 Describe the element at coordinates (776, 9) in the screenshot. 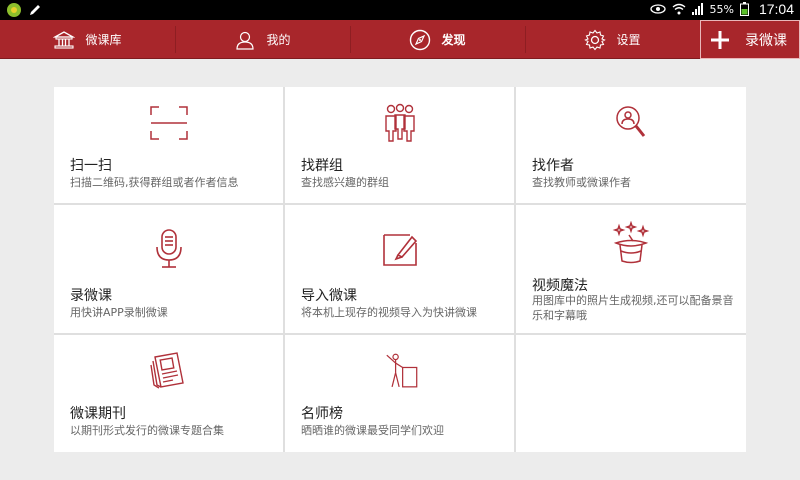

I see `clock: 17:04` at that location.